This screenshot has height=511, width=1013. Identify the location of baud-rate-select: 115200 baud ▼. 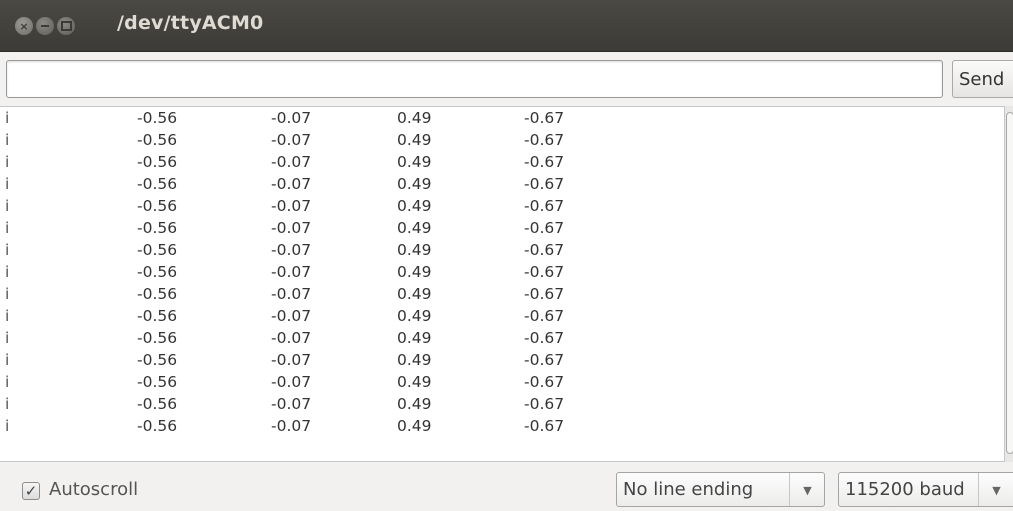
(925, 489).